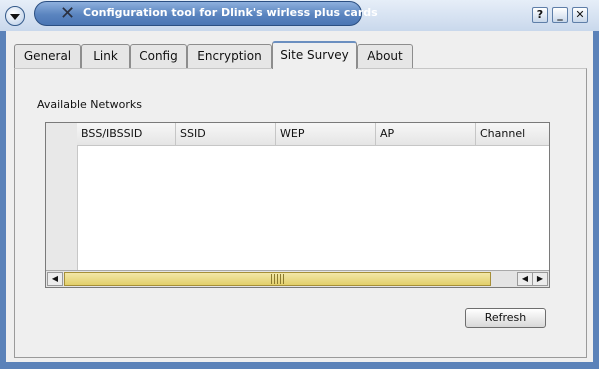 The image size is (599, 369). What do you see at coordinates (89, 104) in the screenshot?
I see `available-networks-label: Available Networks` at bounding box center [89, 104].